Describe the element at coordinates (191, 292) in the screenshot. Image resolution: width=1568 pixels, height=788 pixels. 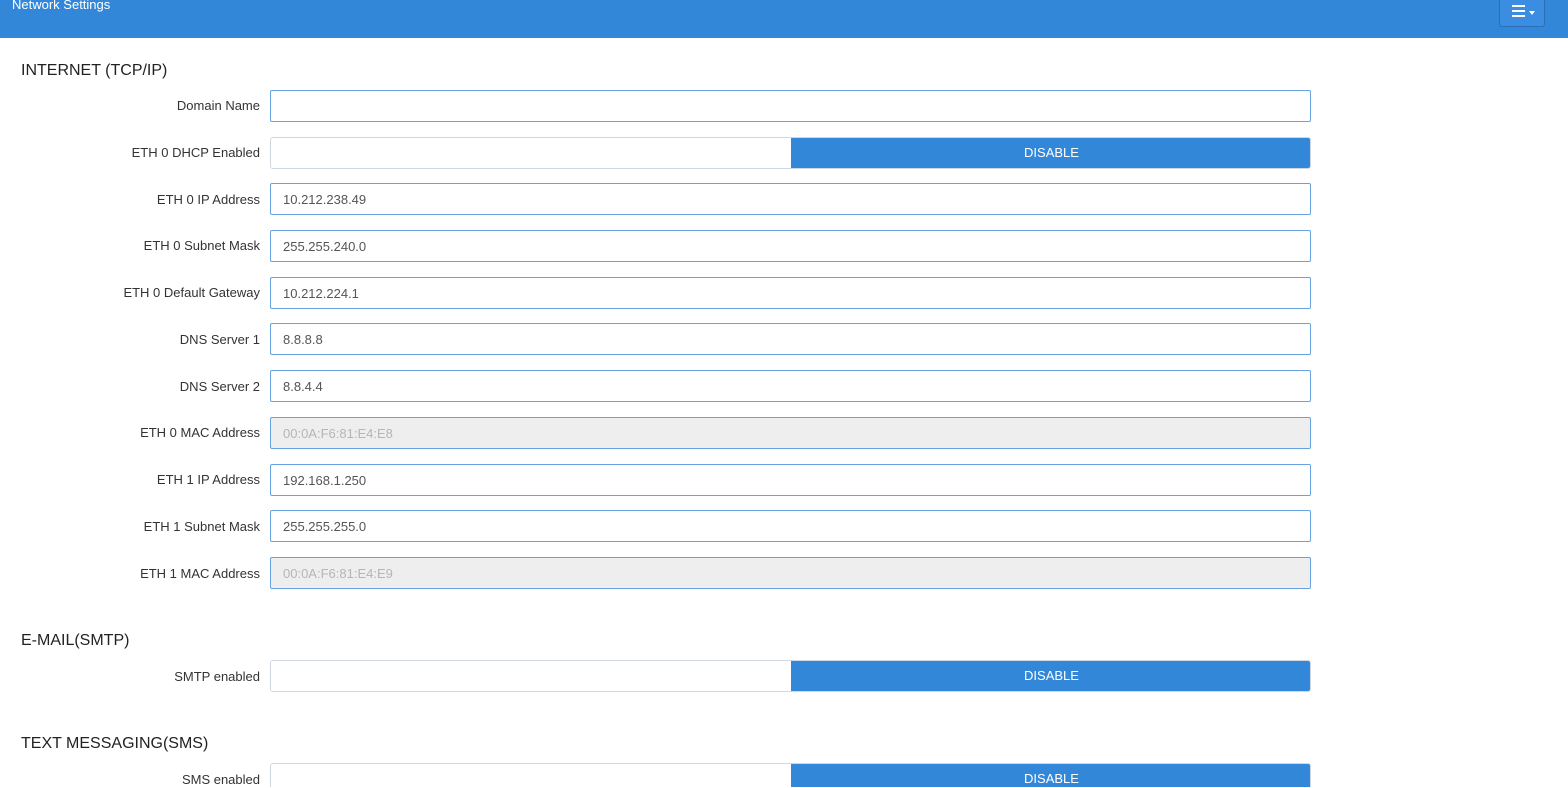
I see `eth0-gateway-label: ETH 0 Default Gateway` at that location.